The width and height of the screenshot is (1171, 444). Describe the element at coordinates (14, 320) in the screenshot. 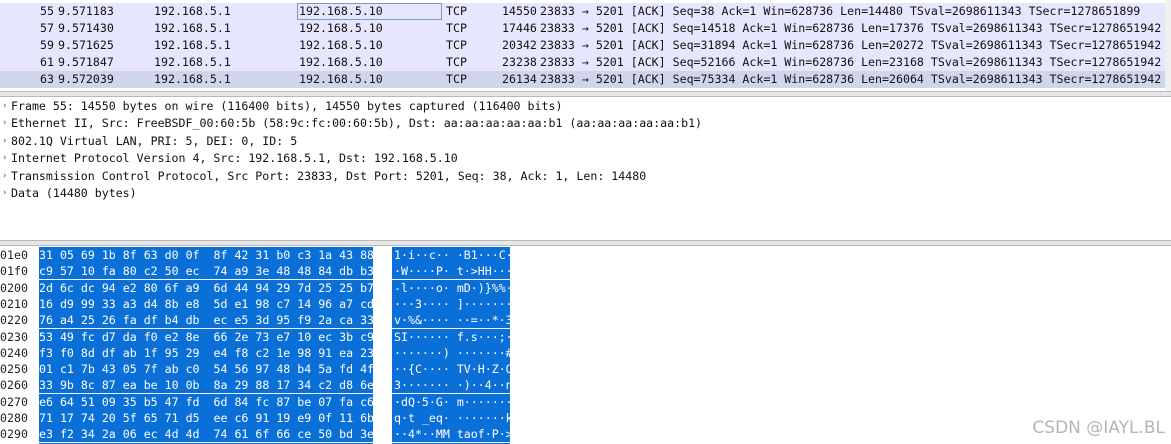

I see `byte-offset: 0220` at that location.